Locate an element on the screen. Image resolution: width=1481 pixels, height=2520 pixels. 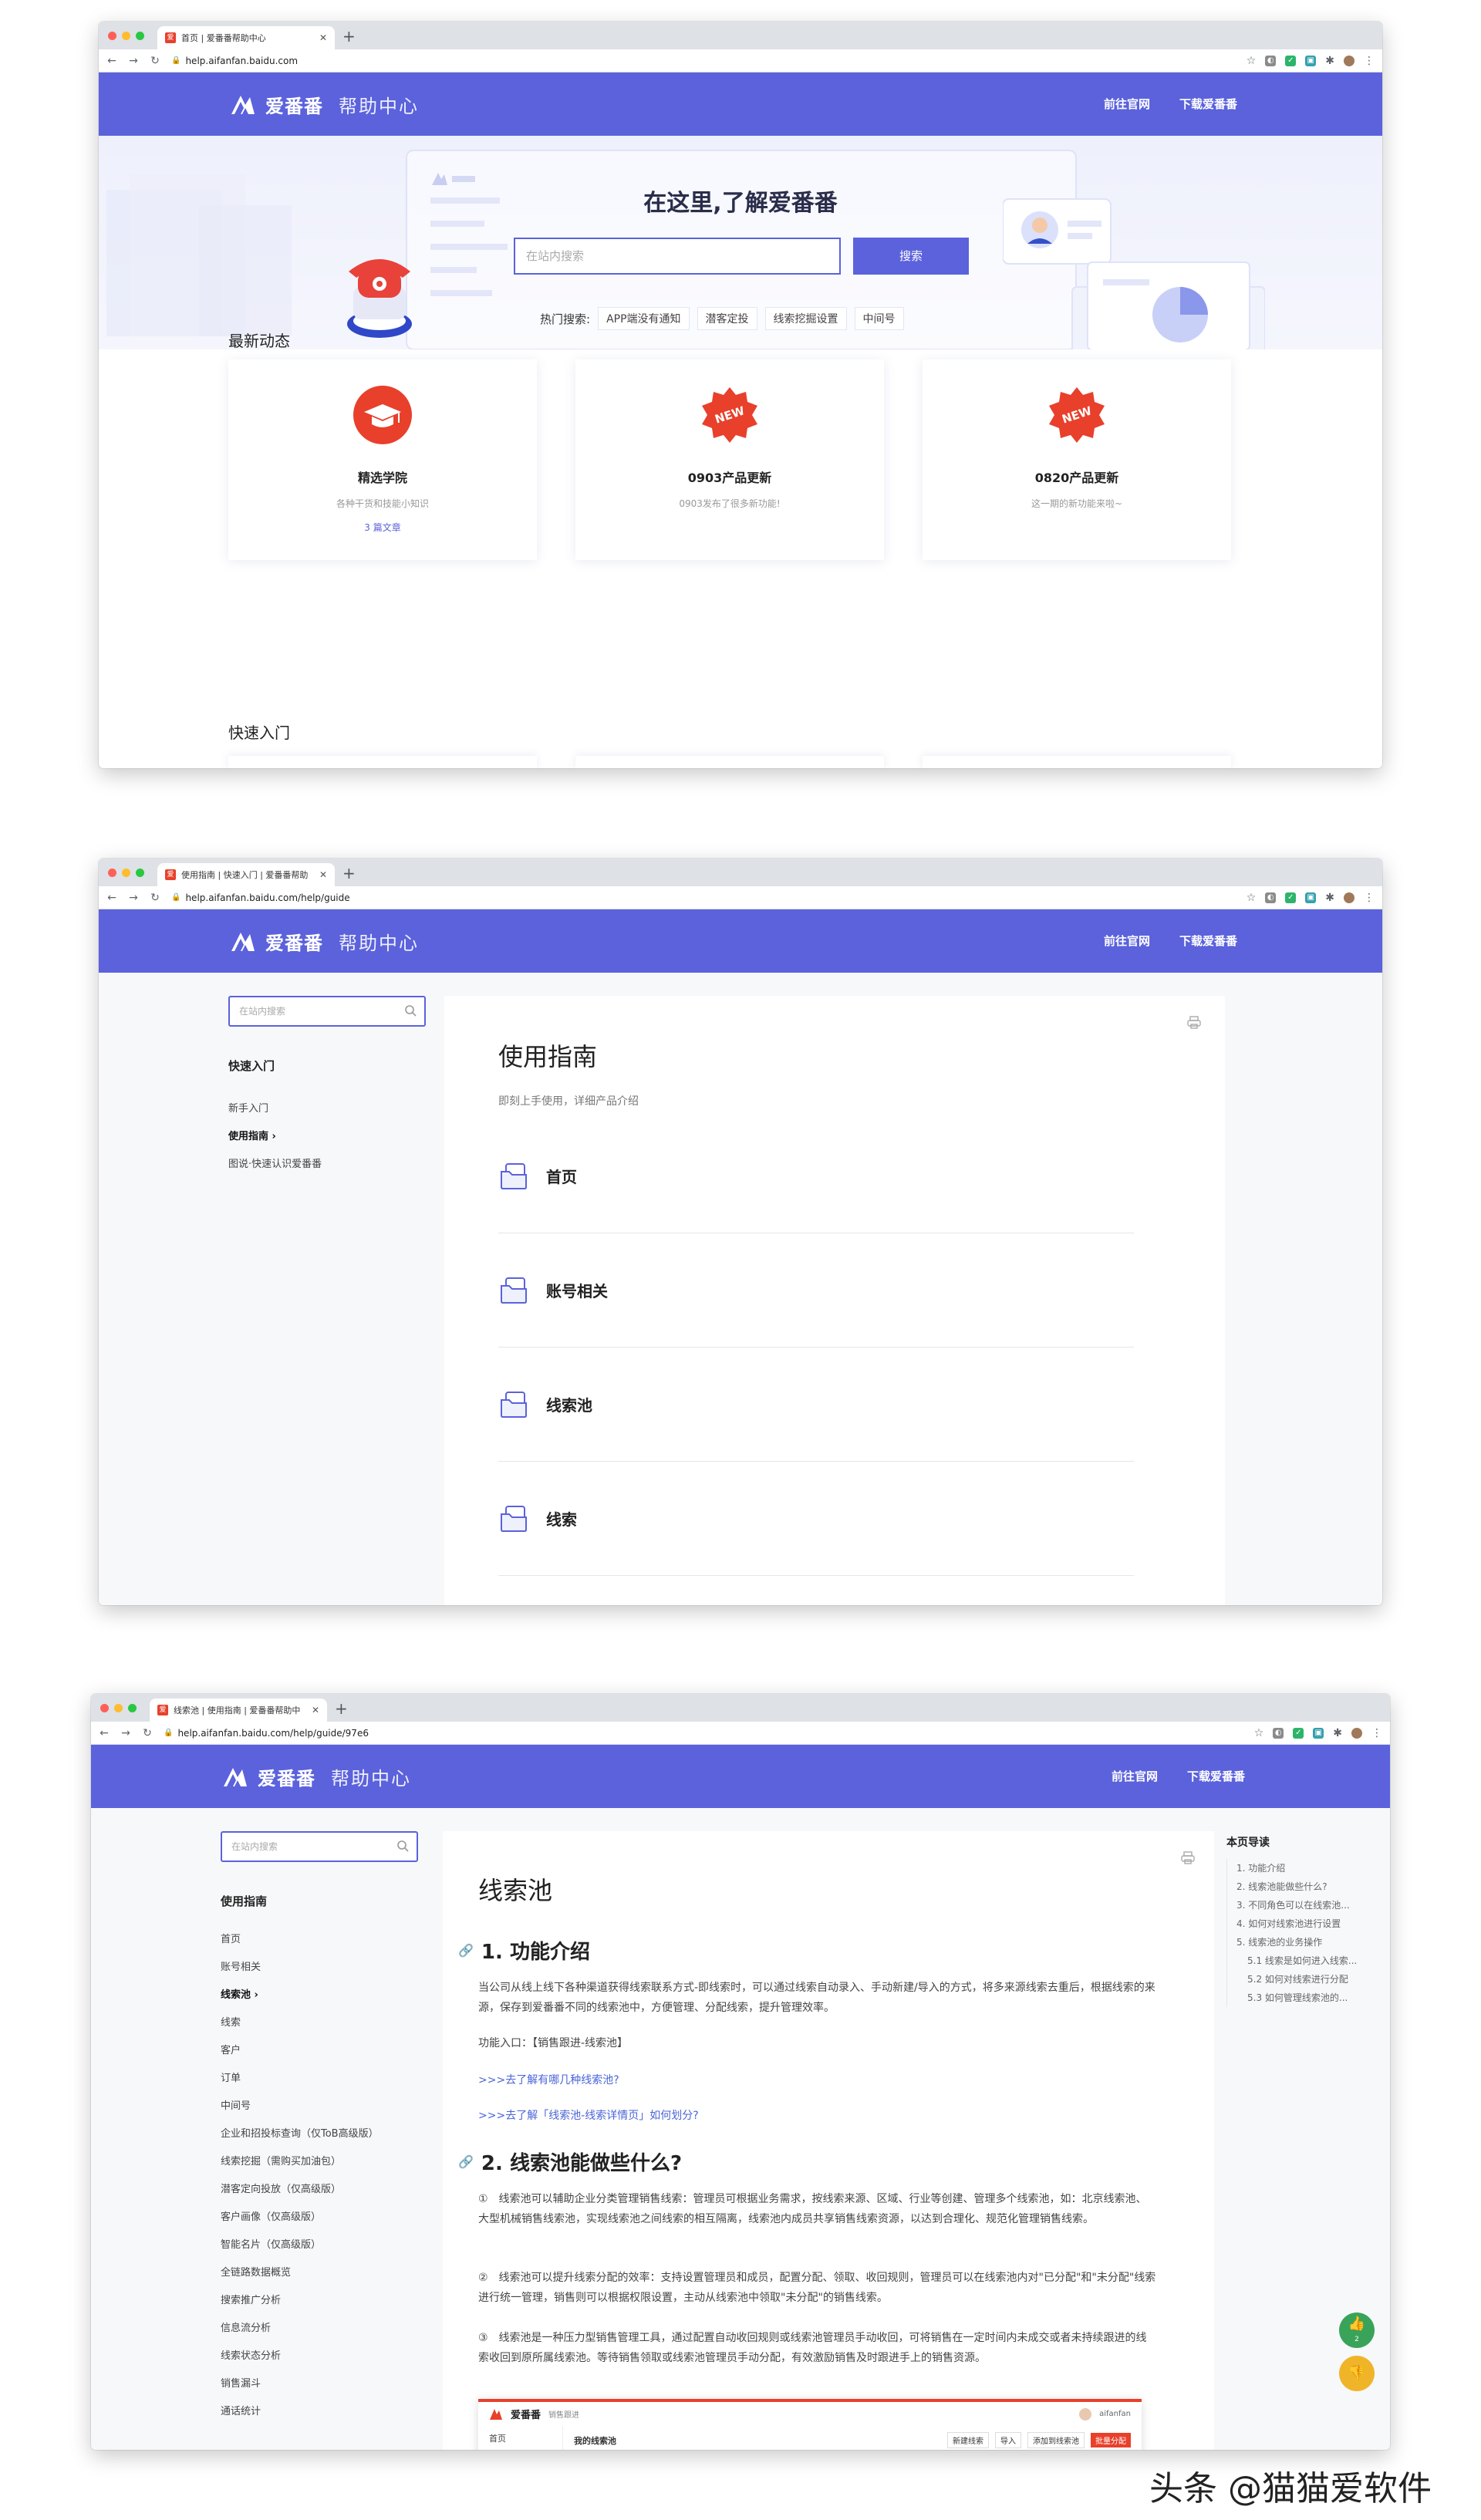
sidebar-item: 潜客定向投放（仅高级版） is located at coordinates (319, 2190).